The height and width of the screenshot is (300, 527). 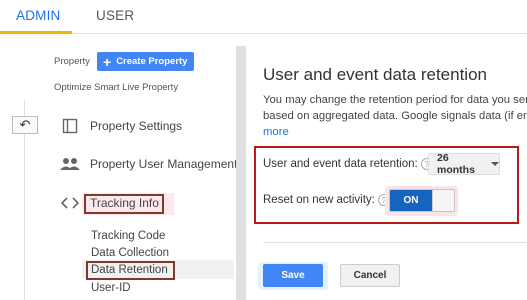 I want to click on sub-item-data-collection: Data Collection, so click(x=130, y=253).